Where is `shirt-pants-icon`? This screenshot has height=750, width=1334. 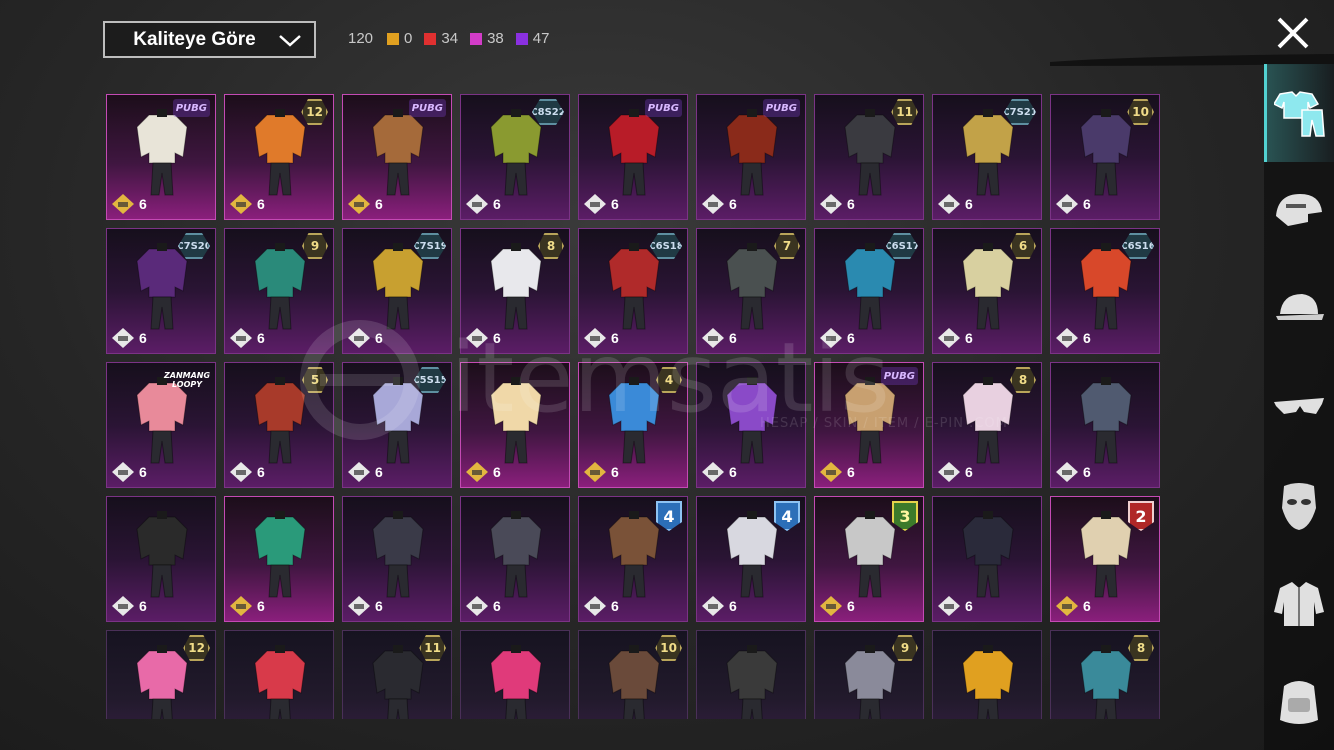 shirt-pants-icon is located at coordinates (1299, 114).